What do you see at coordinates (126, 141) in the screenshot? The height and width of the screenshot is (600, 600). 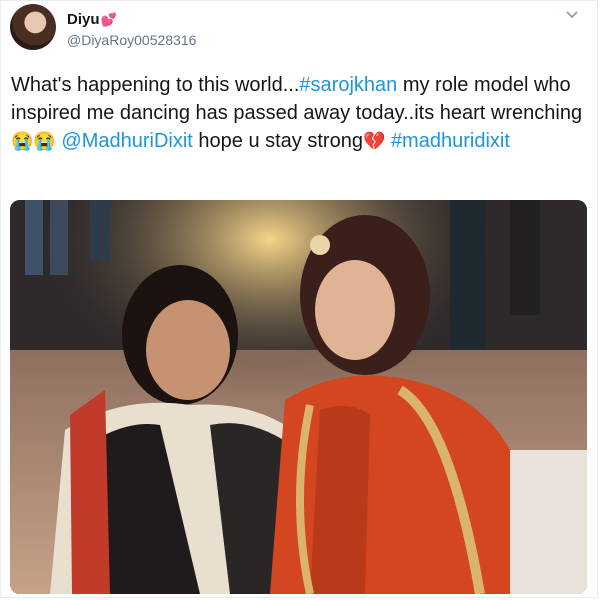 I see `mention-madhuridixit: @MadhuriDixit` at bounding box center [126, 141].